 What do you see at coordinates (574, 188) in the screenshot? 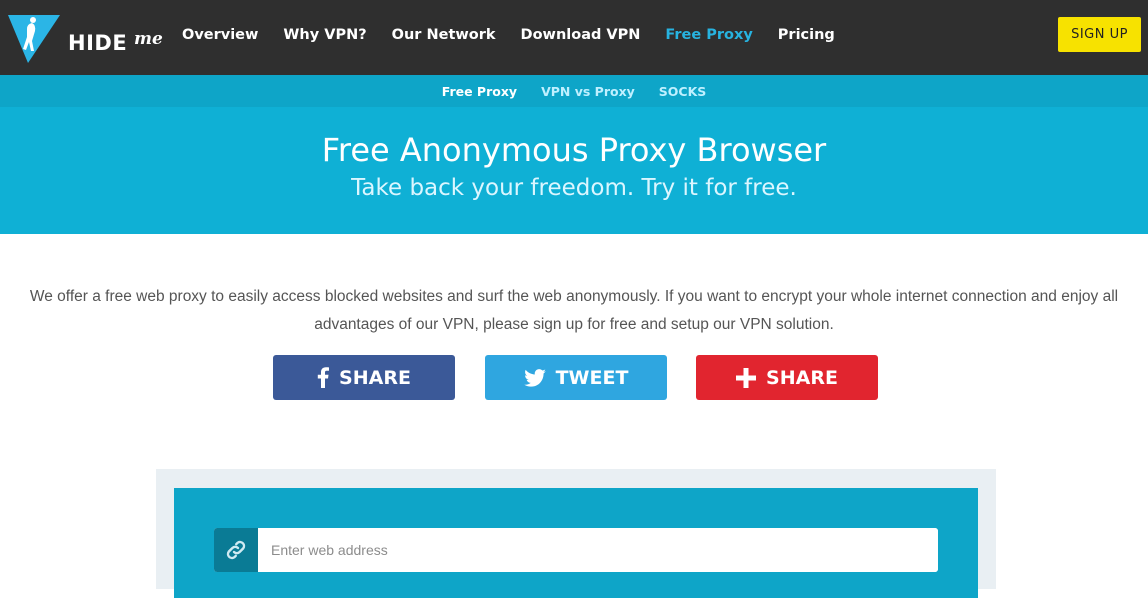
I see `page-subtitle: Take back your freedom. Try it for free.` at bounding box center [574, 188].